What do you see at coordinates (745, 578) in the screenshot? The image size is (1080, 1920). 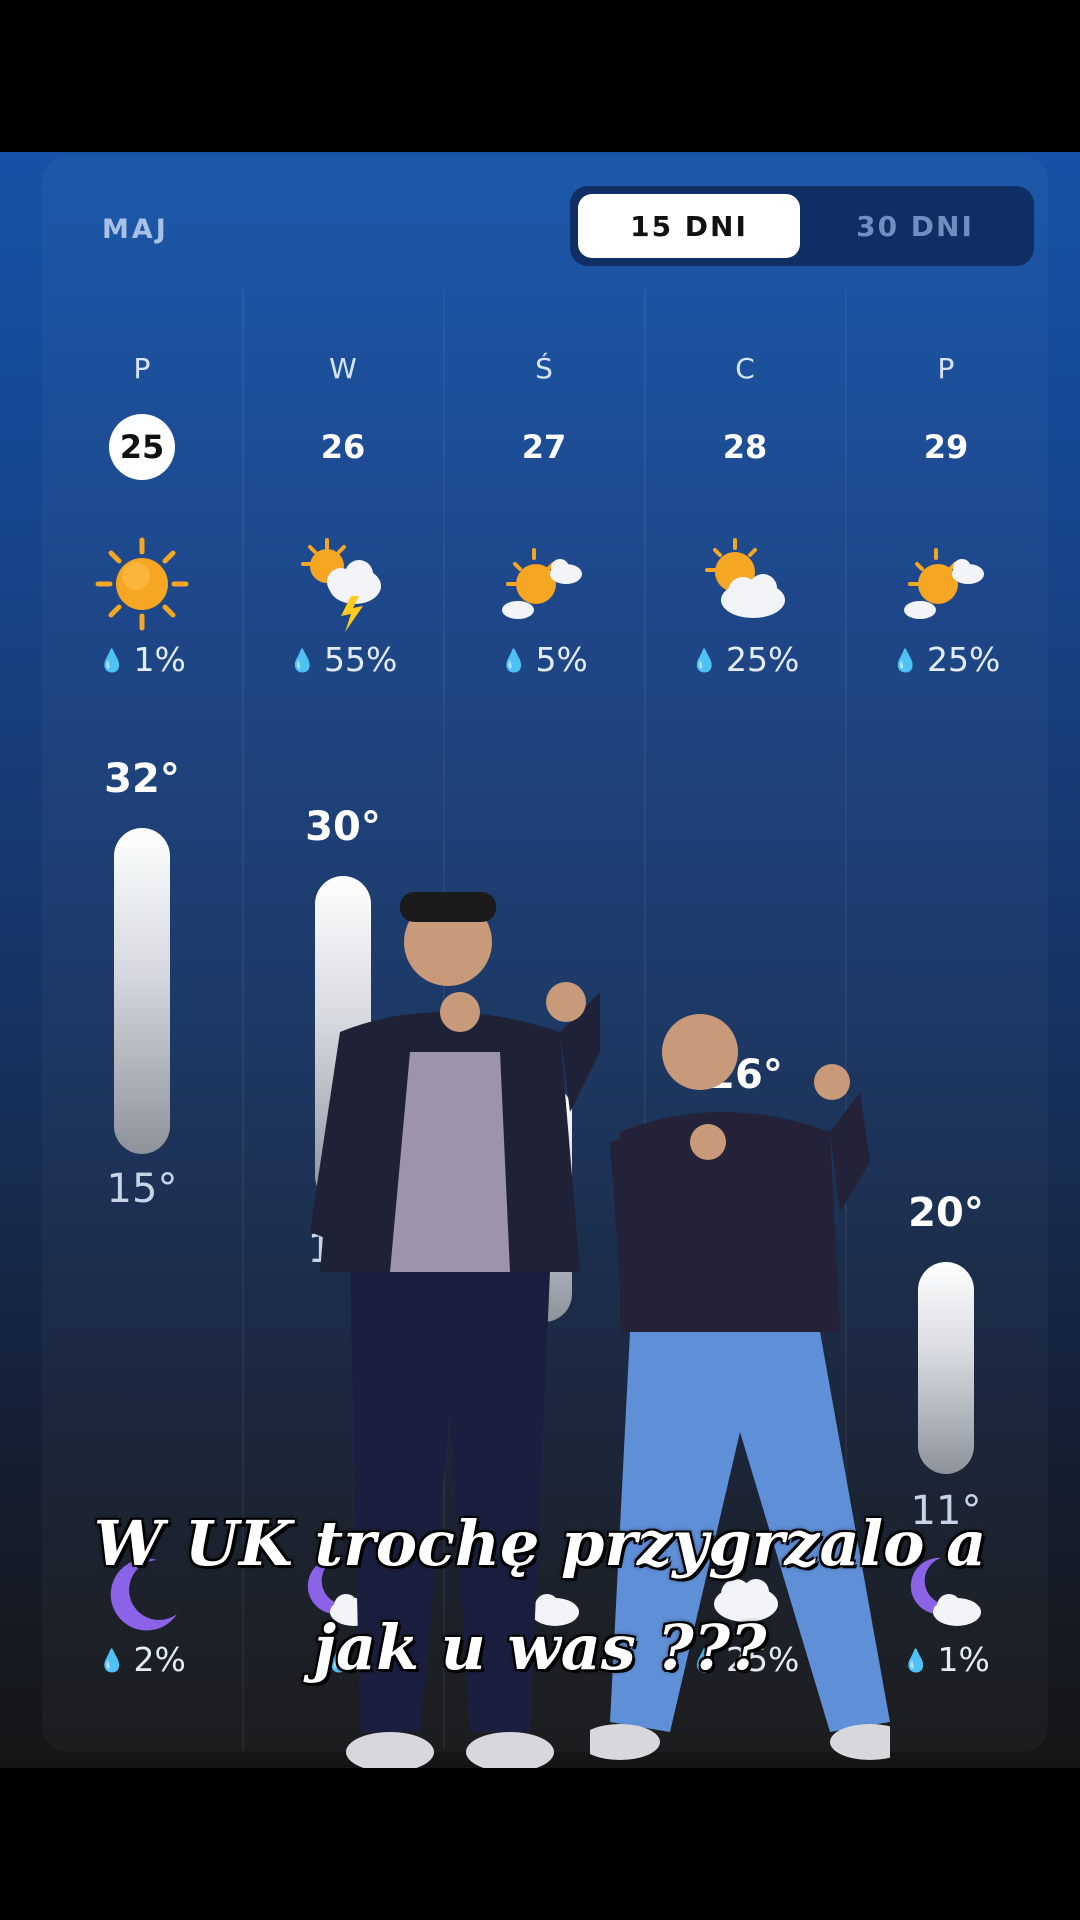 I see `sun-behind-cloud-icon` at bounding box center [745, 578].